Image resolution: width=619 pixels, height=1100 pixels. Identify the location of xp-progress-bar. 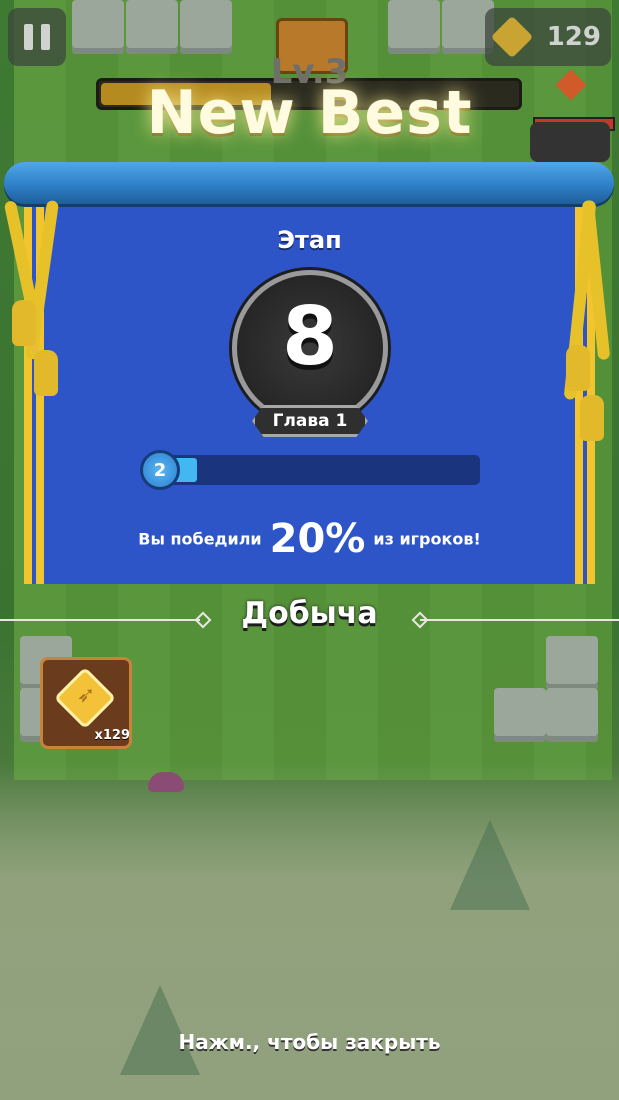
(323, 470).